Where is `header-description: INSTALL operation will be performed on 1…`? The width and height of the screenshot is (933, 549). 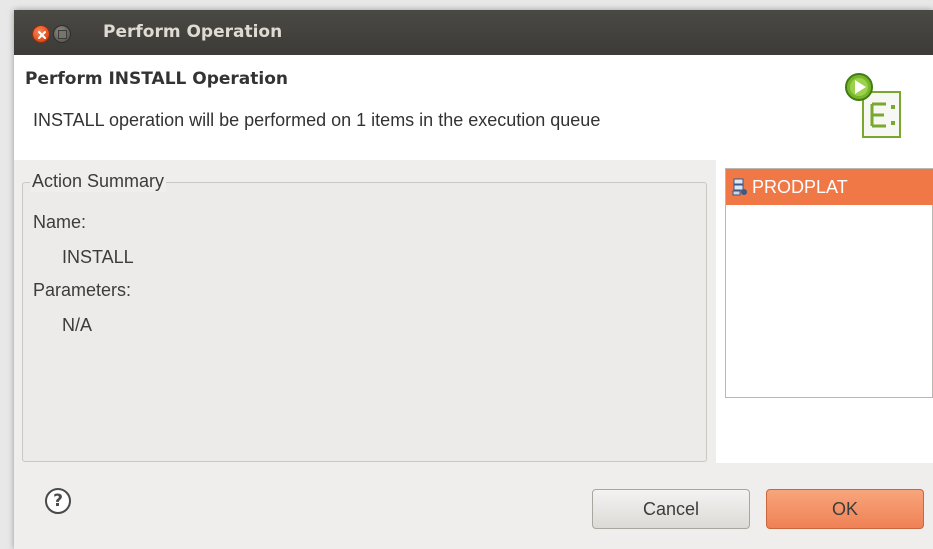
header-description: INSTALL operation will be performed on 1… is located at coordinates (317, 120).